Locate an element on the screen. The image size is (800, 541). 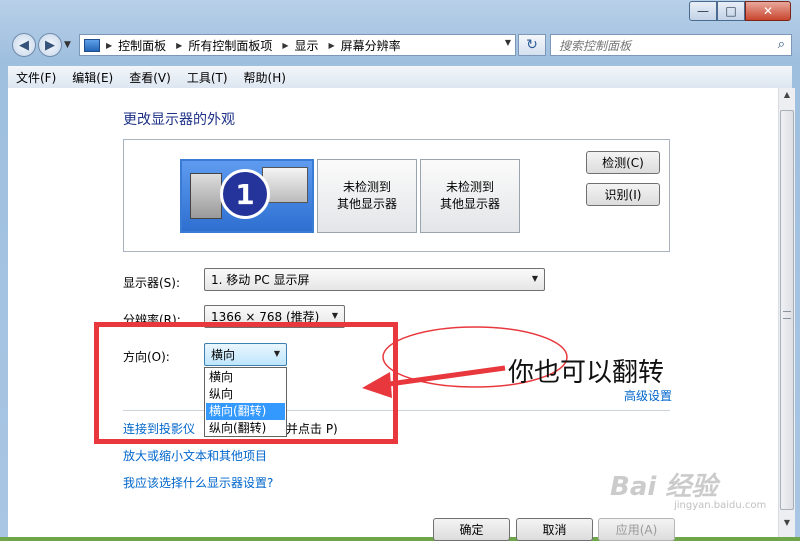
watermark-url: jingyan.baidu.com is located at coordinates (720, 505).